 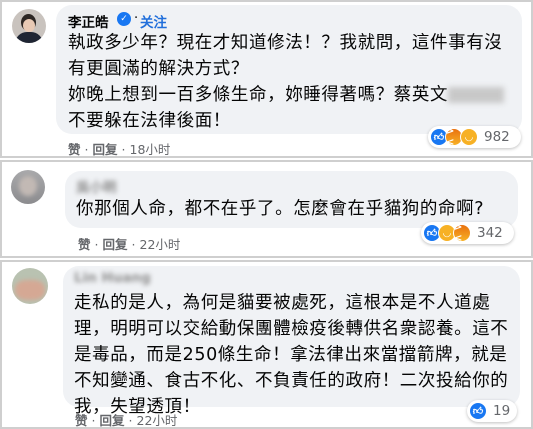 What do you see at coordinates (258, 95) in the screenshot?
I see `comment-text-part: 妳晚上想到一百多條生命，妳睡得著嗎？蔡英文` at bounding box center [258, 95].